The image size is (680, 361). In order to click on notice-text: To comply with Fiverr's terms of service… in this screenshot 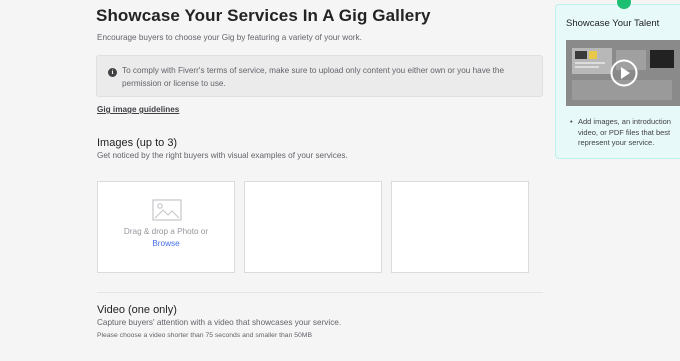, I will do `click(313, 77)`.